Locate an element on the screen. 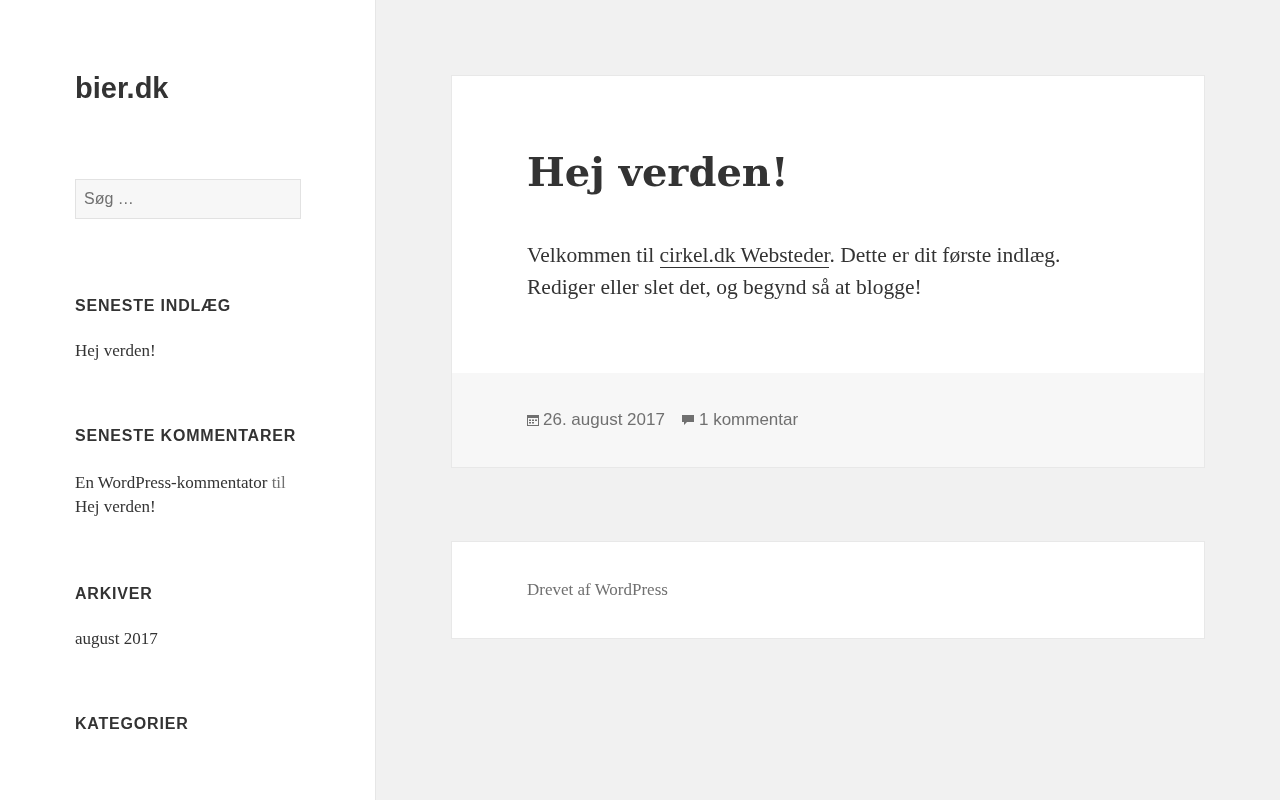  widget-title: SENESTE INDLÆG is located at coordinates (153, 306).